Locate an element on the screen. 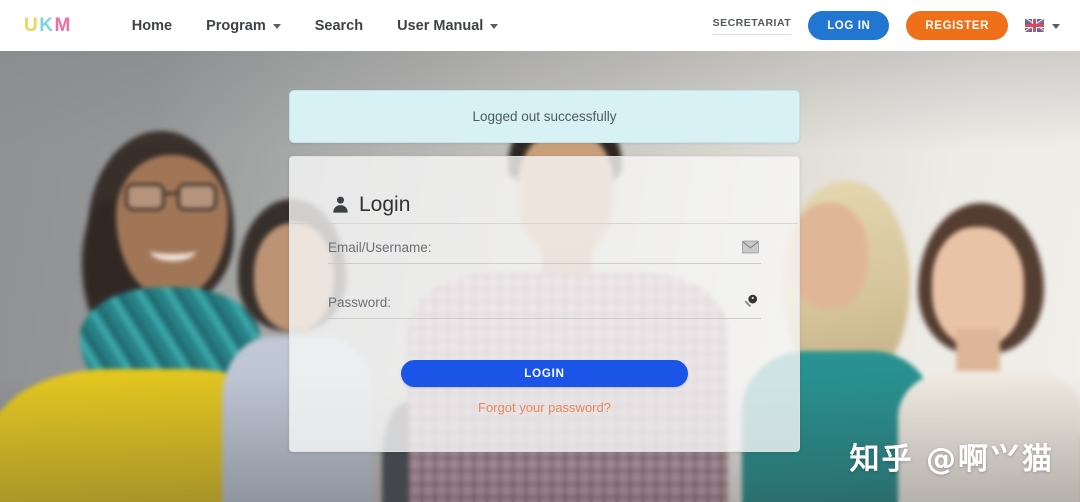 This screenshot has height=502, width=1080. login-card-header: Login is located at coordinates (544, 190).